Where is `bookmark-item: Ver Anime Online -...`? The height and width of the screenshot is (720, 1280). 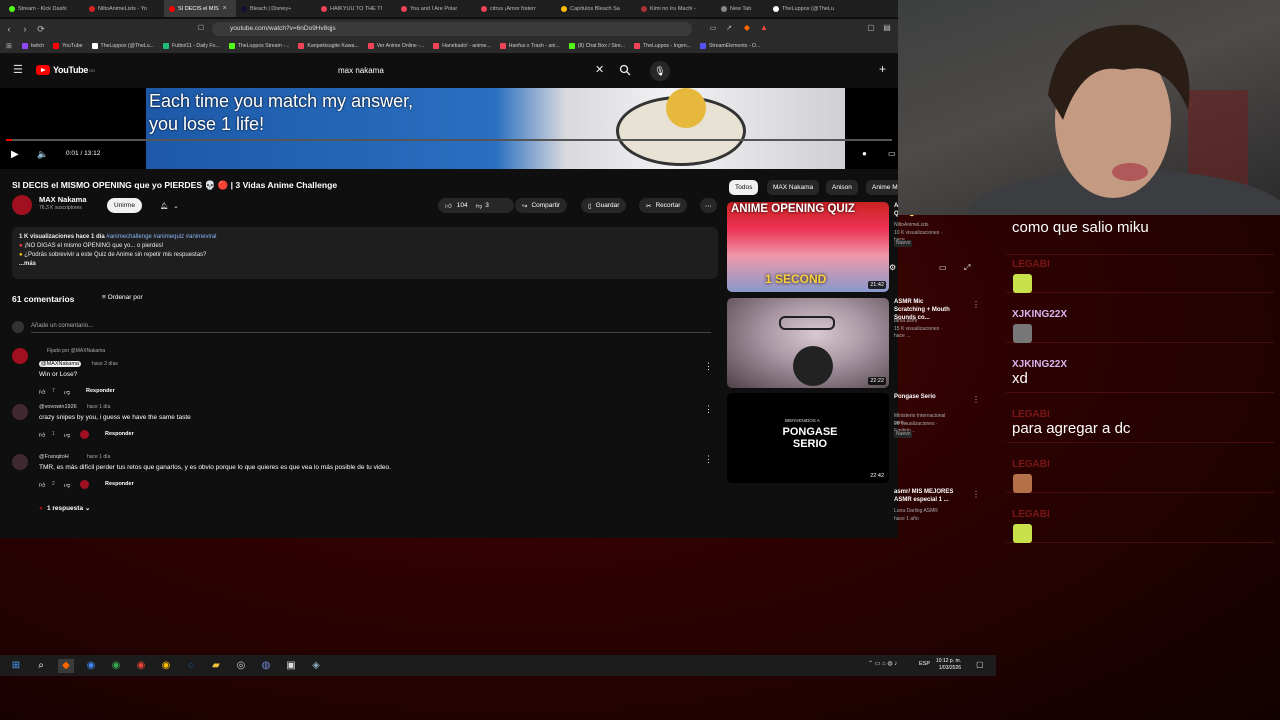
bookmark-item: Ver Anime Online -... is located at coordinates (395, 46).